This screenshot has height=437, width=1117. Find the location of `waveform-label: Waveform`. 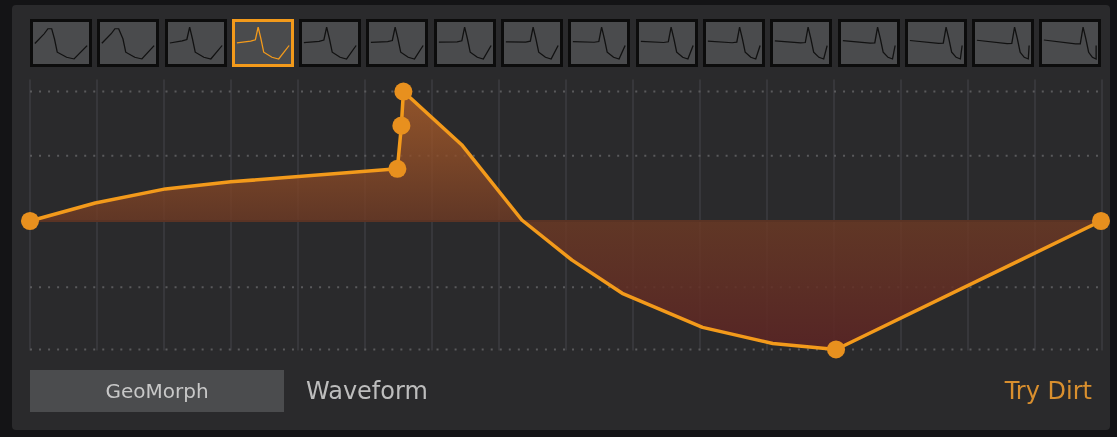

waveform-label: Waveform is located at coordinates (367, 391).